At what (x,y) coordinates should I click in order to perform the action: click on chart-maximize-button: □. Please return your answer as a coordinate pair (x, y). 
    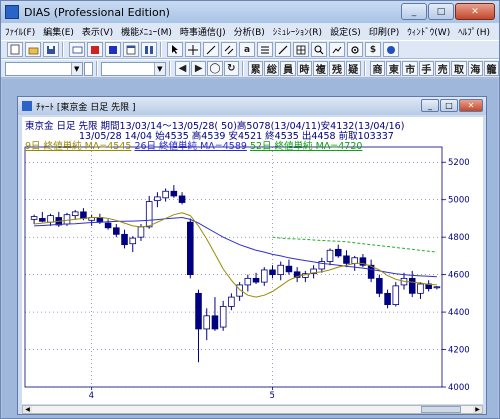
    Looking at the image, I should click on (449, 105).